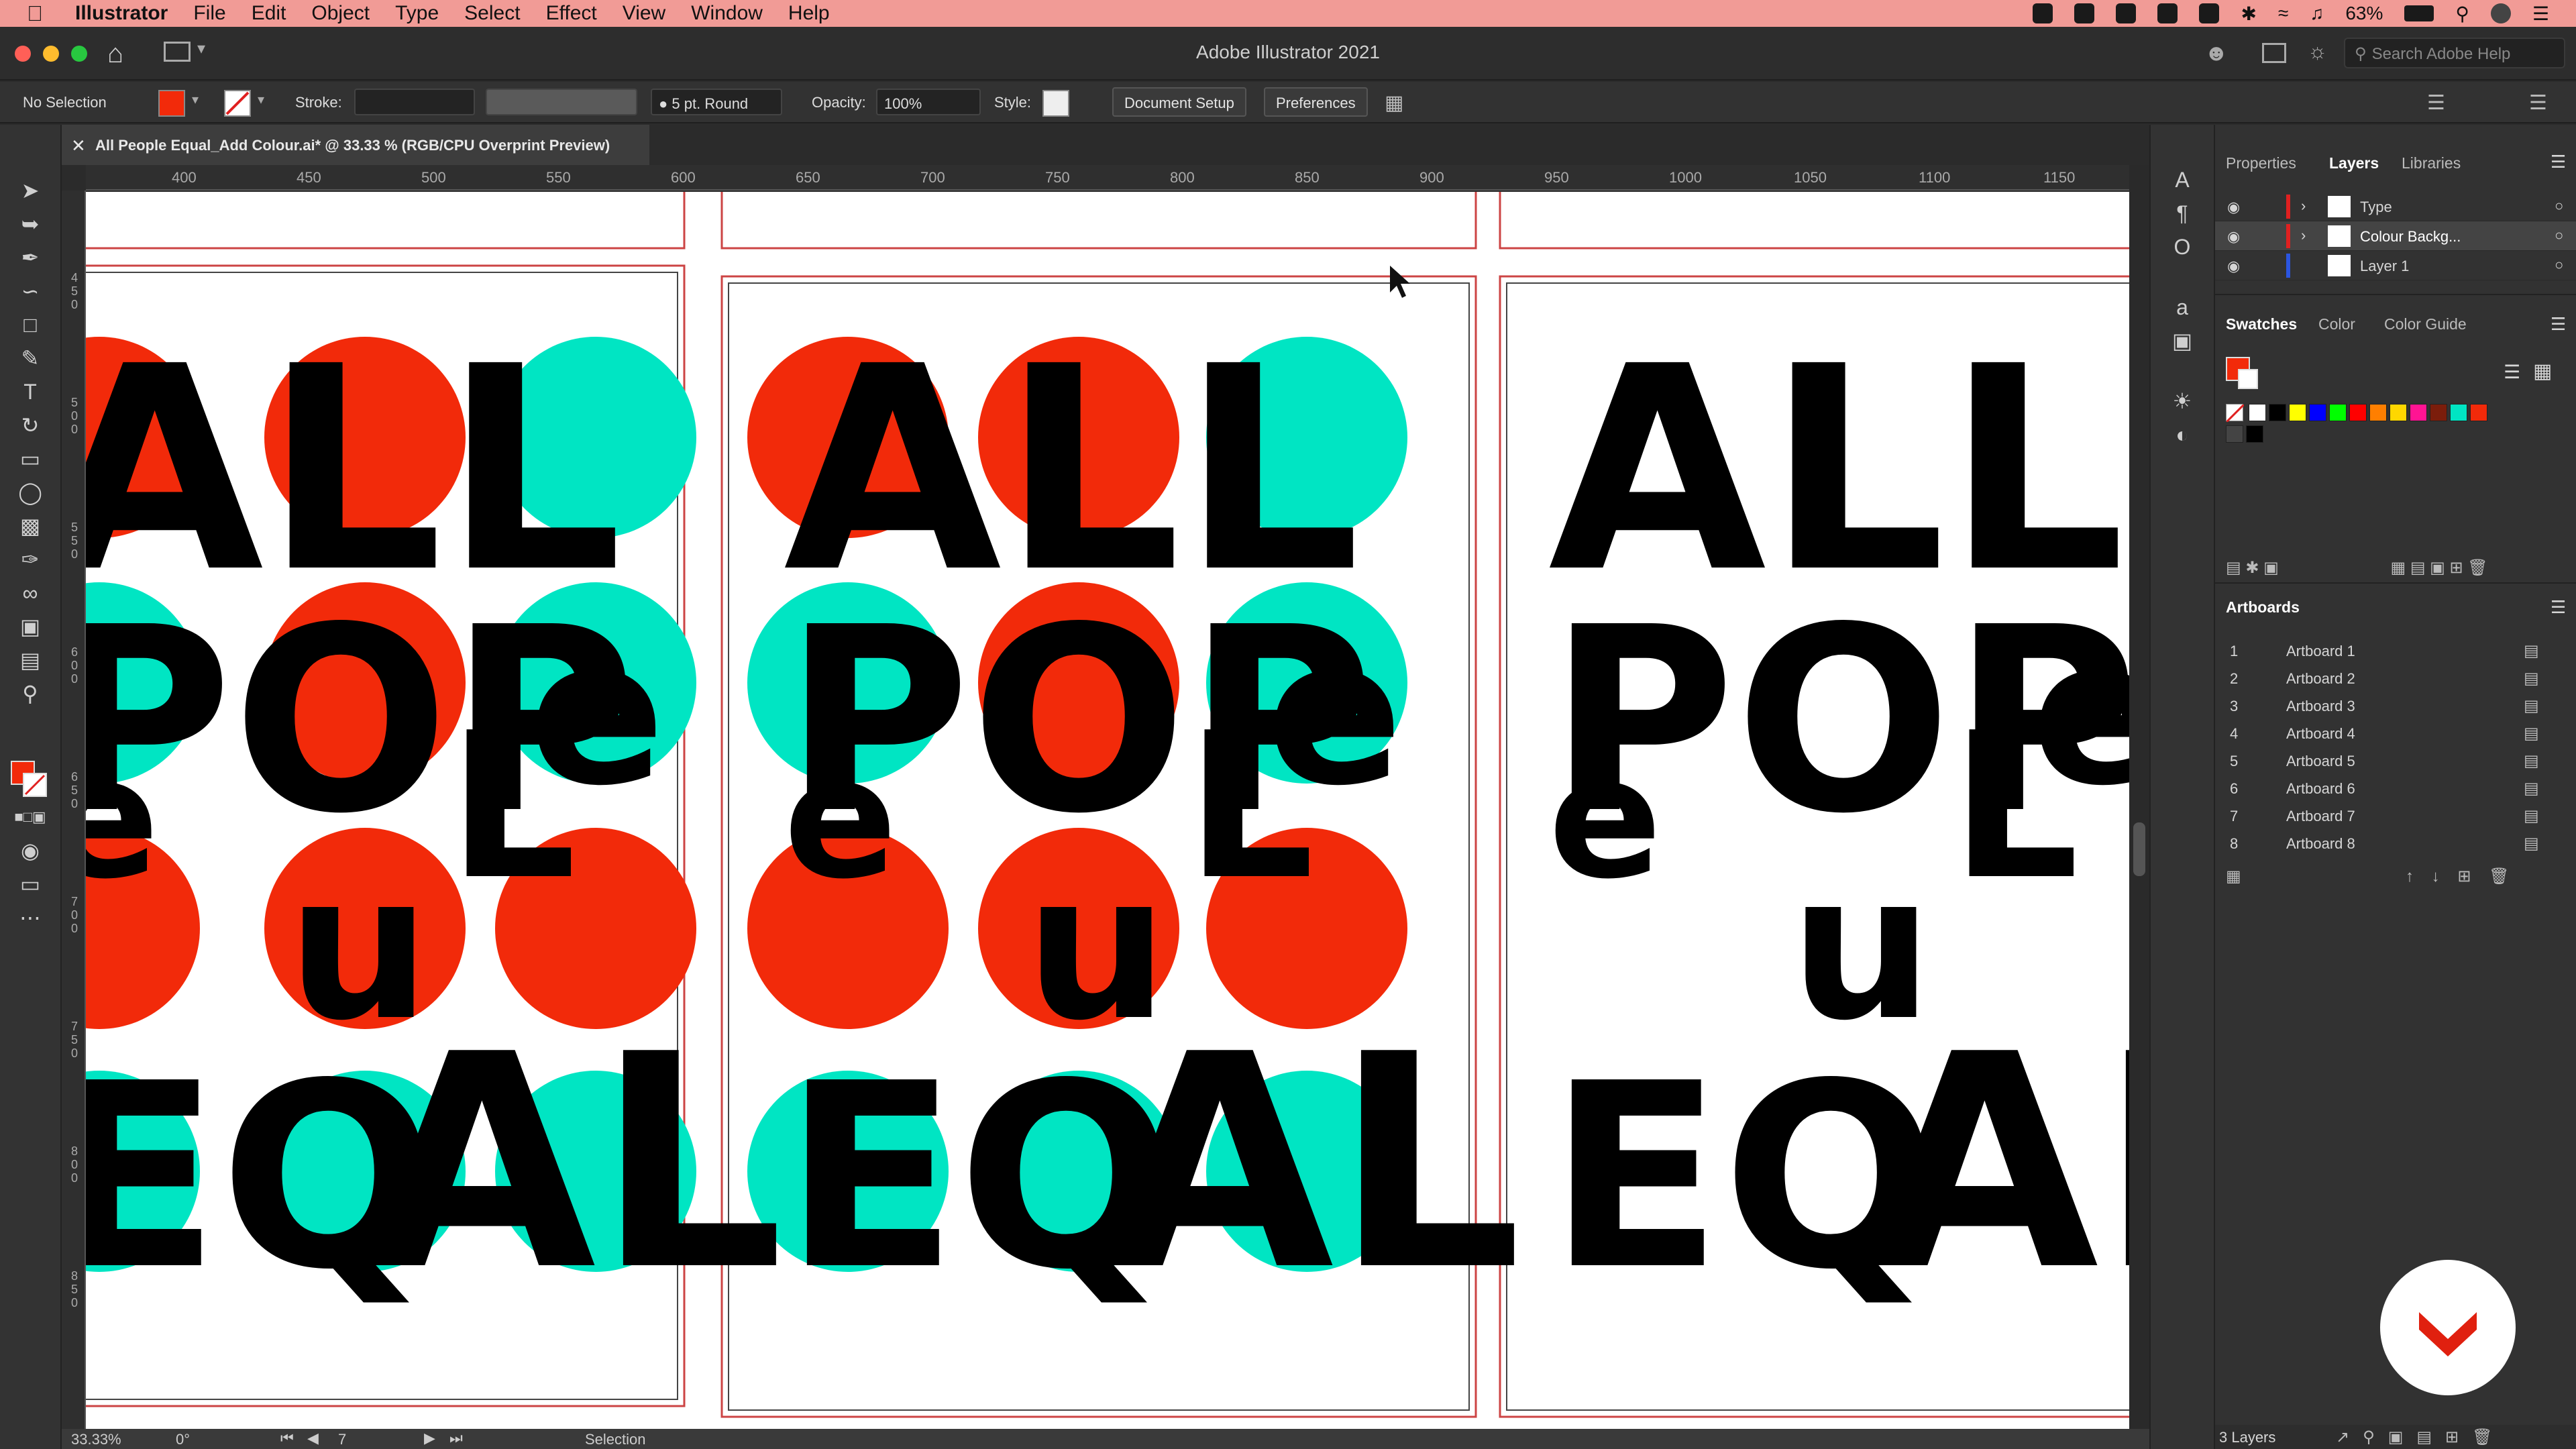 The height and width of the screenshot is (1449, 2576). What do you see at coordinates (2084, 13) in the screenshot?
I see `creative-cloud-icon` at bounding box center [2084, 13].